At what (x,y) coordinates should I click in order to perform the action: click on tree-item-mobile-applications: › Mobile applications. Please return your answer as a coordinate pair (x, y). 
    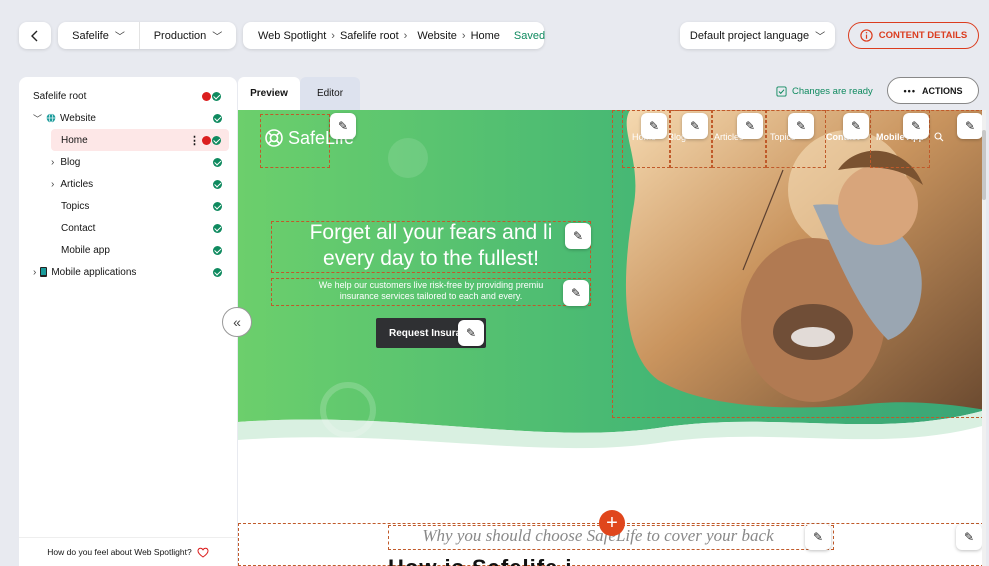
    Looking at the image, I should click on (128, 272).